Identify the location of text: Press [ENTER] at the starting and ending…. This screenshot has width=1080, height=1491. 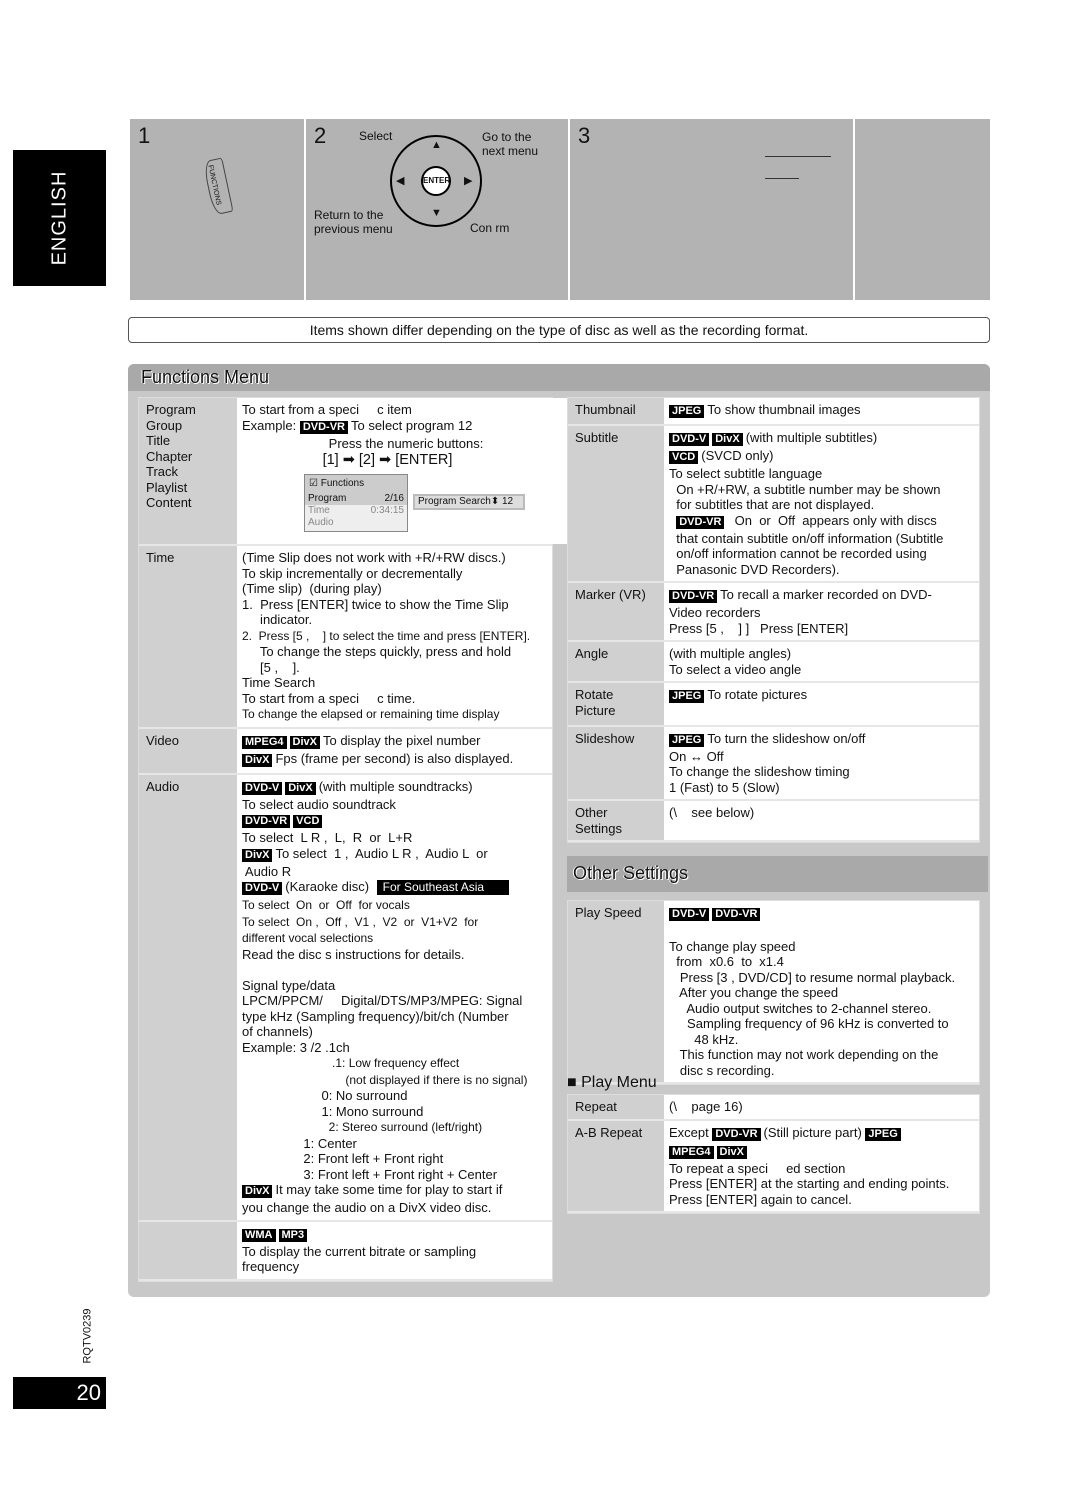
(809, 1183).